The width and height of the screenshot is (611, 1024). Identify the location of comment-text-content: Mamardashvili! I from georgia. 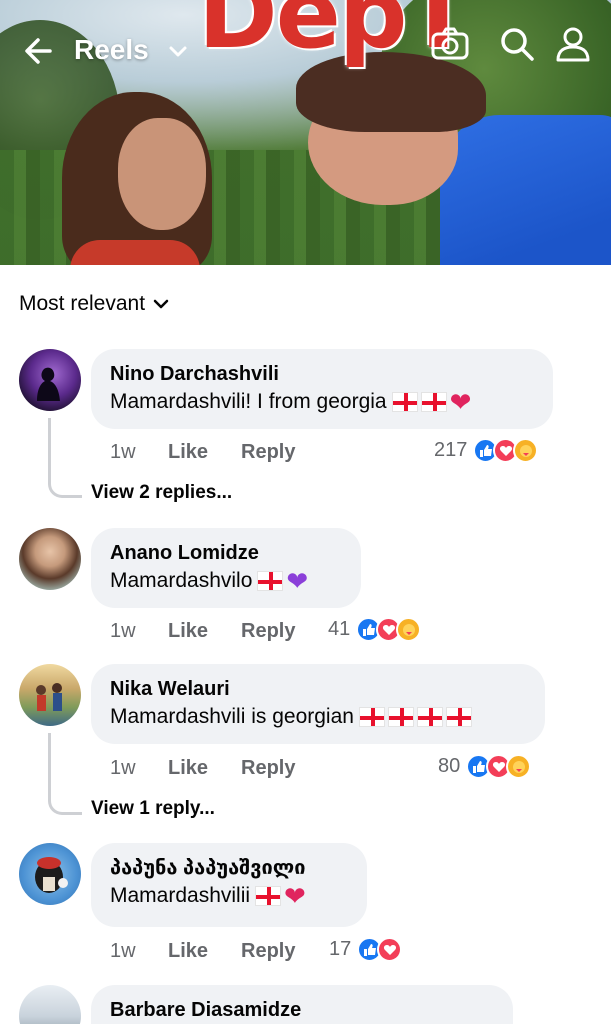
(248, 401).